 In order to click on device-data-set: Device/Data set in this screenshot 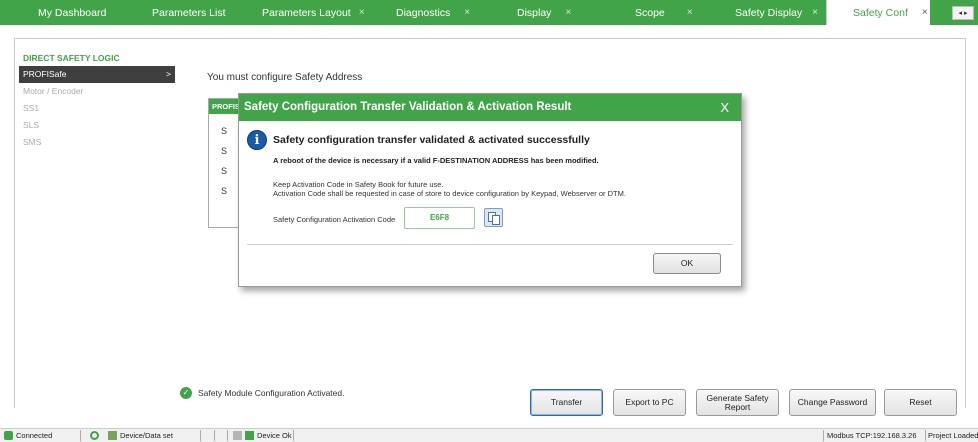, I will do `click(140, 435)`.